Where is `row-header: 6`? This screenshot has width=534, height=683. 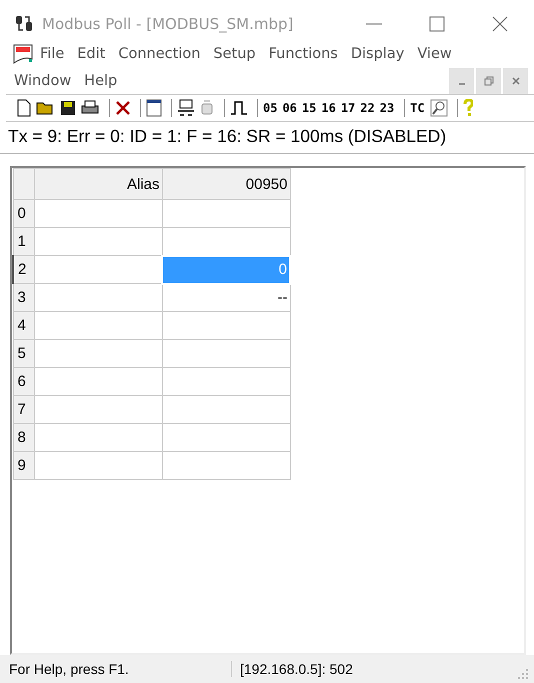 row-header: 6 is located at coordinates (23, 382).